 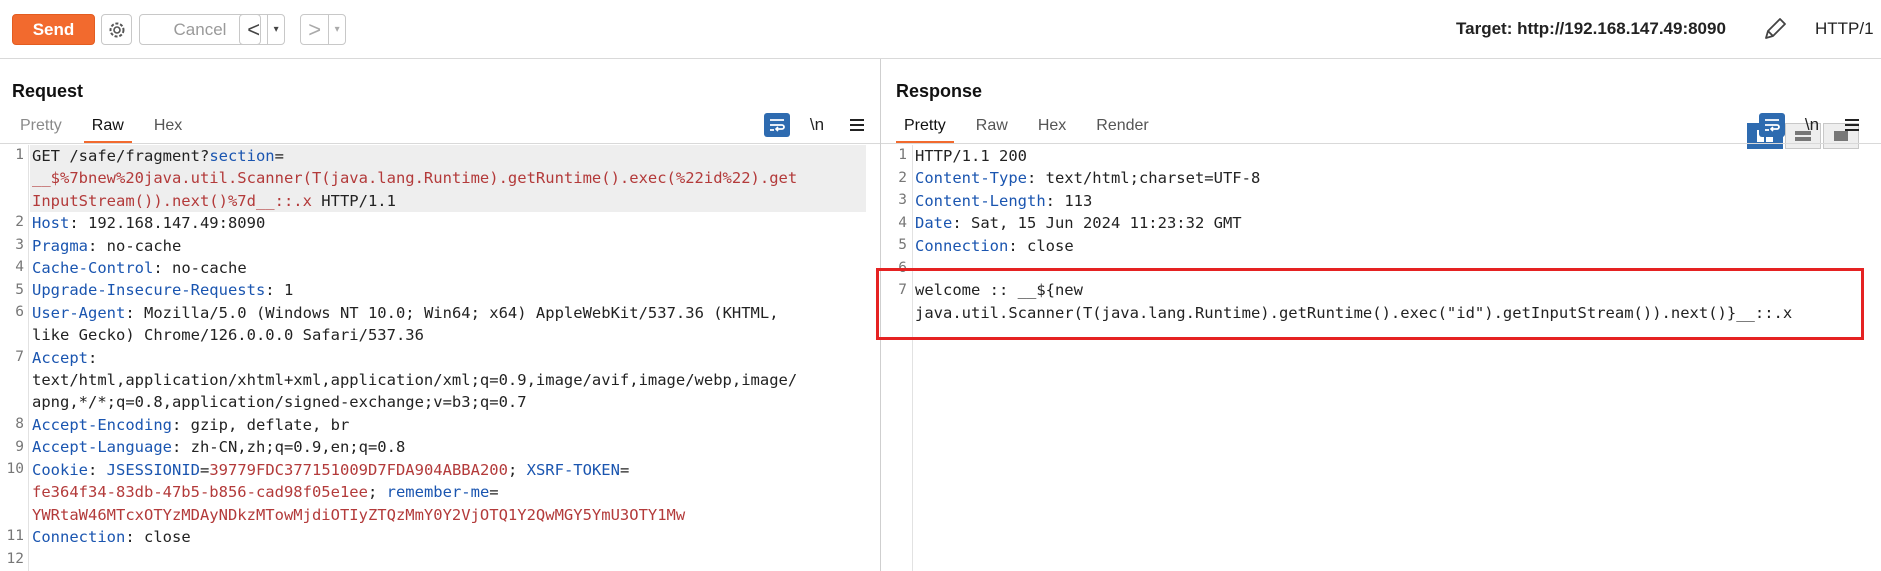 I want to click on header-name: Accept, so click(x=60, y=357).